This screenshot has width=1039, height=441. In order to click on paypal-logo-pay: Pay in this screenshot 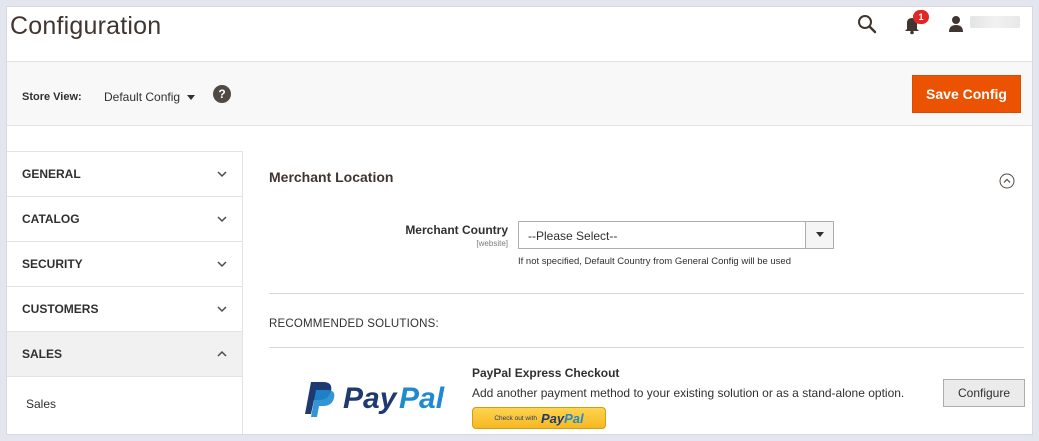, I will do `click(370, 398)`.